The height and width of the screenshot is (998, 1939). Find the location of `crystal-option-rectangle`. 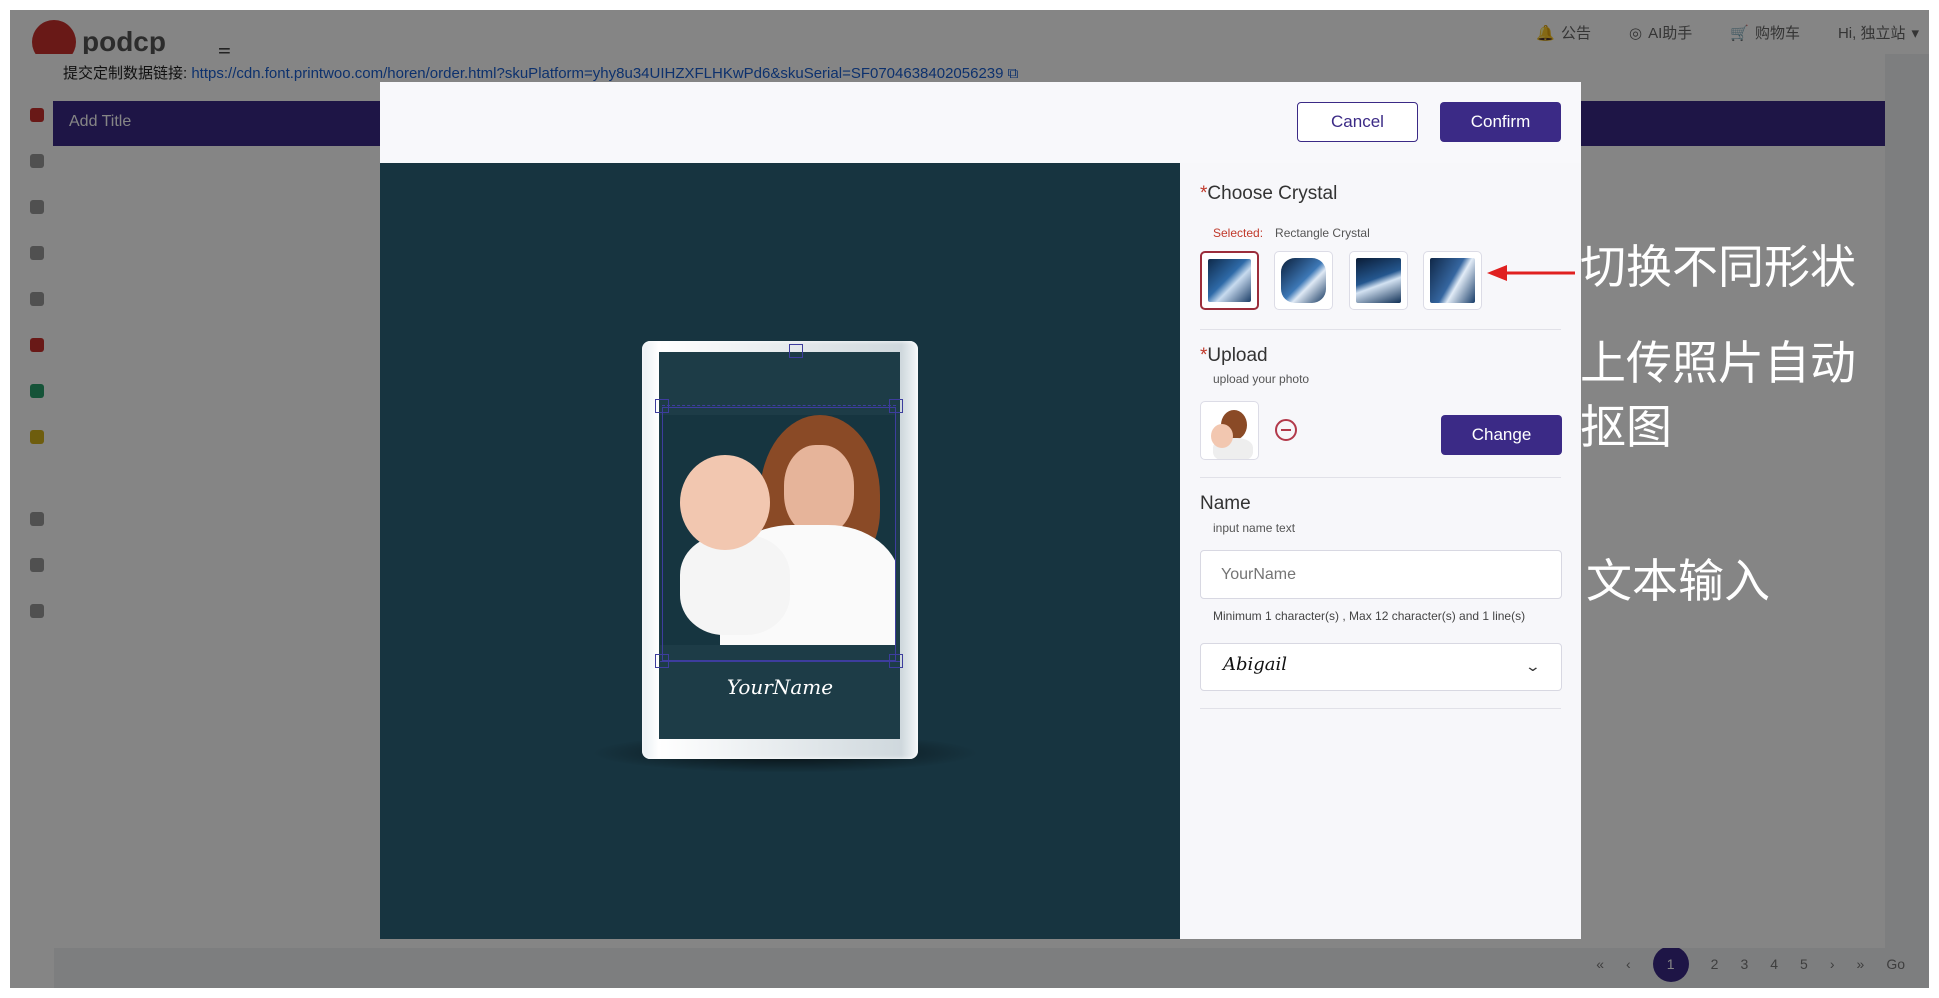

crystal-option-rectangle is located at coordinates (1229, 280).